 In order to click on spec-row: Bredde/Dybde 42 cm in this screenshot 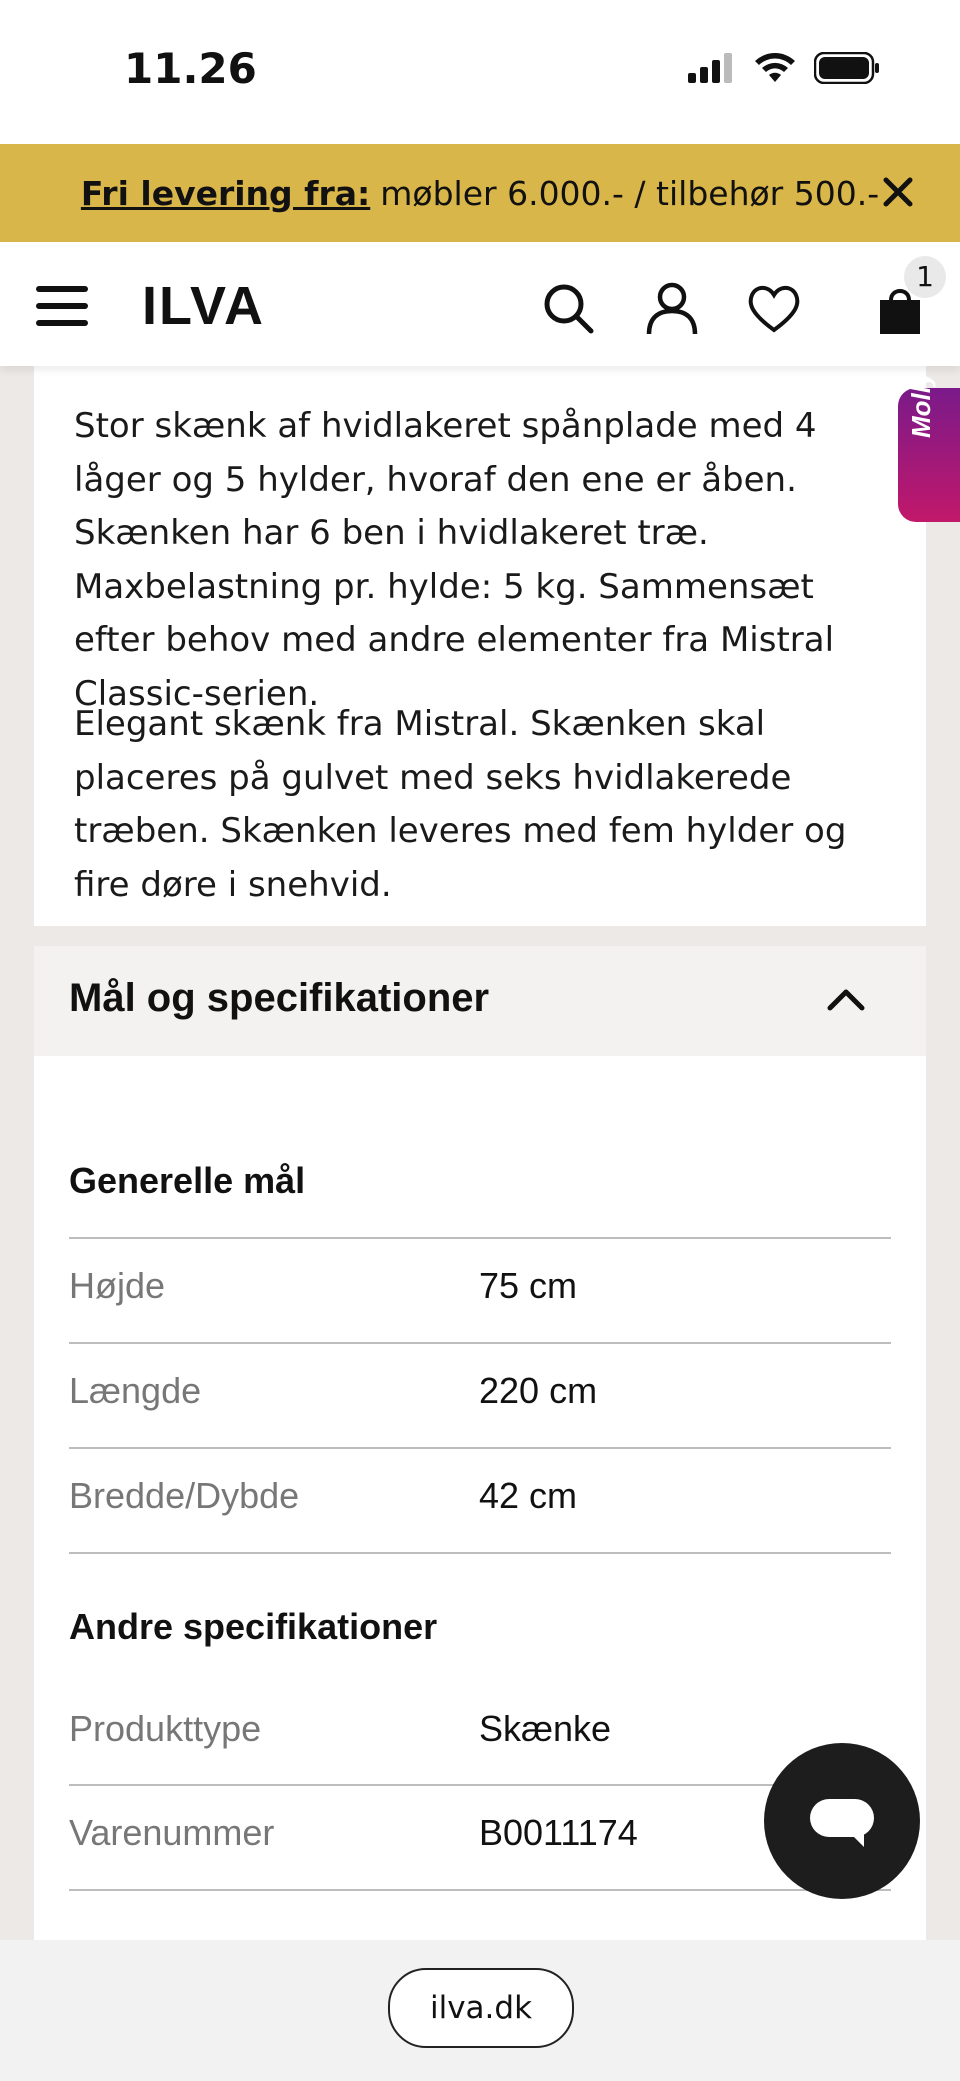, I will do `click(480, 1501)`.